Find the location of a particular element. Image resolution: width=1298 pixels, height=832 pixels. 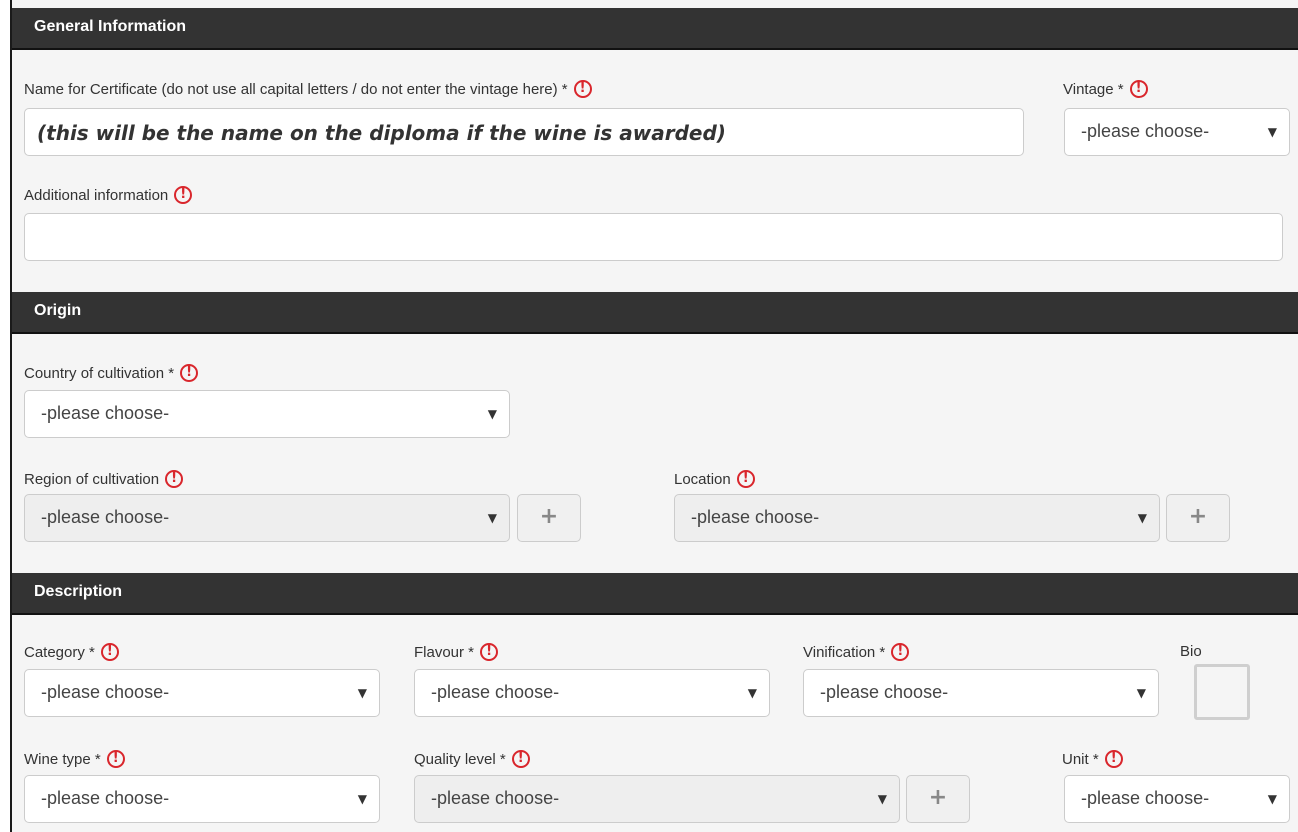

category-label: Category * ! is located at coordinates (71, 652).